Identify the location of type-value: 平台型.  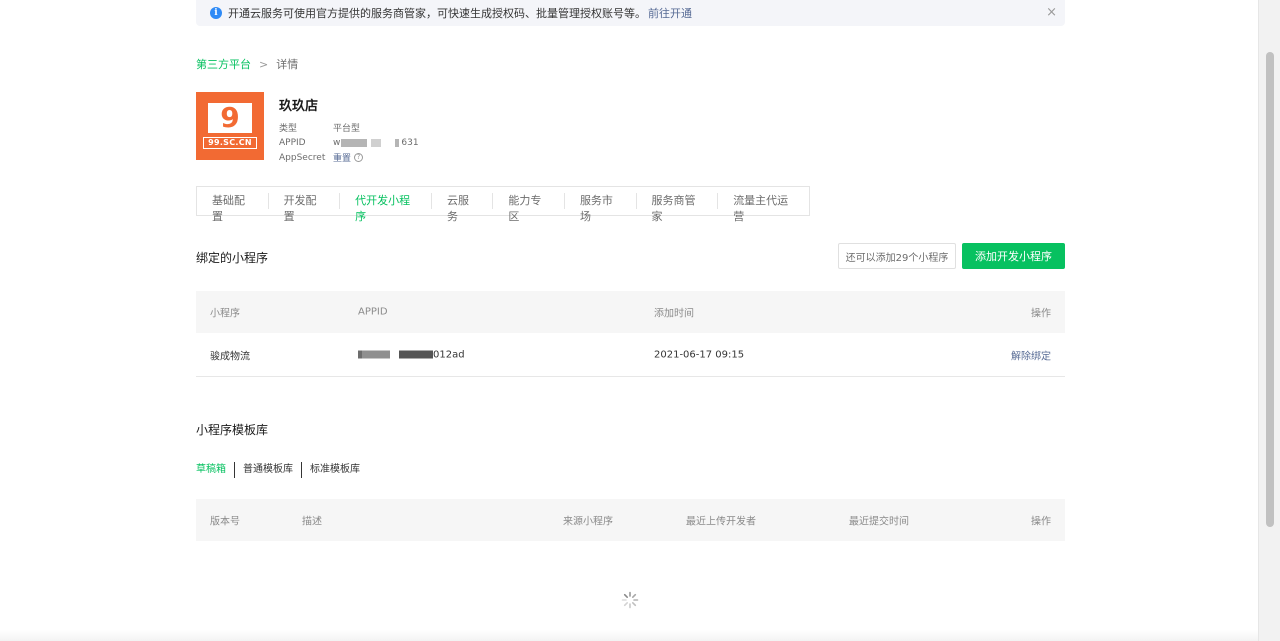
(347, 129).